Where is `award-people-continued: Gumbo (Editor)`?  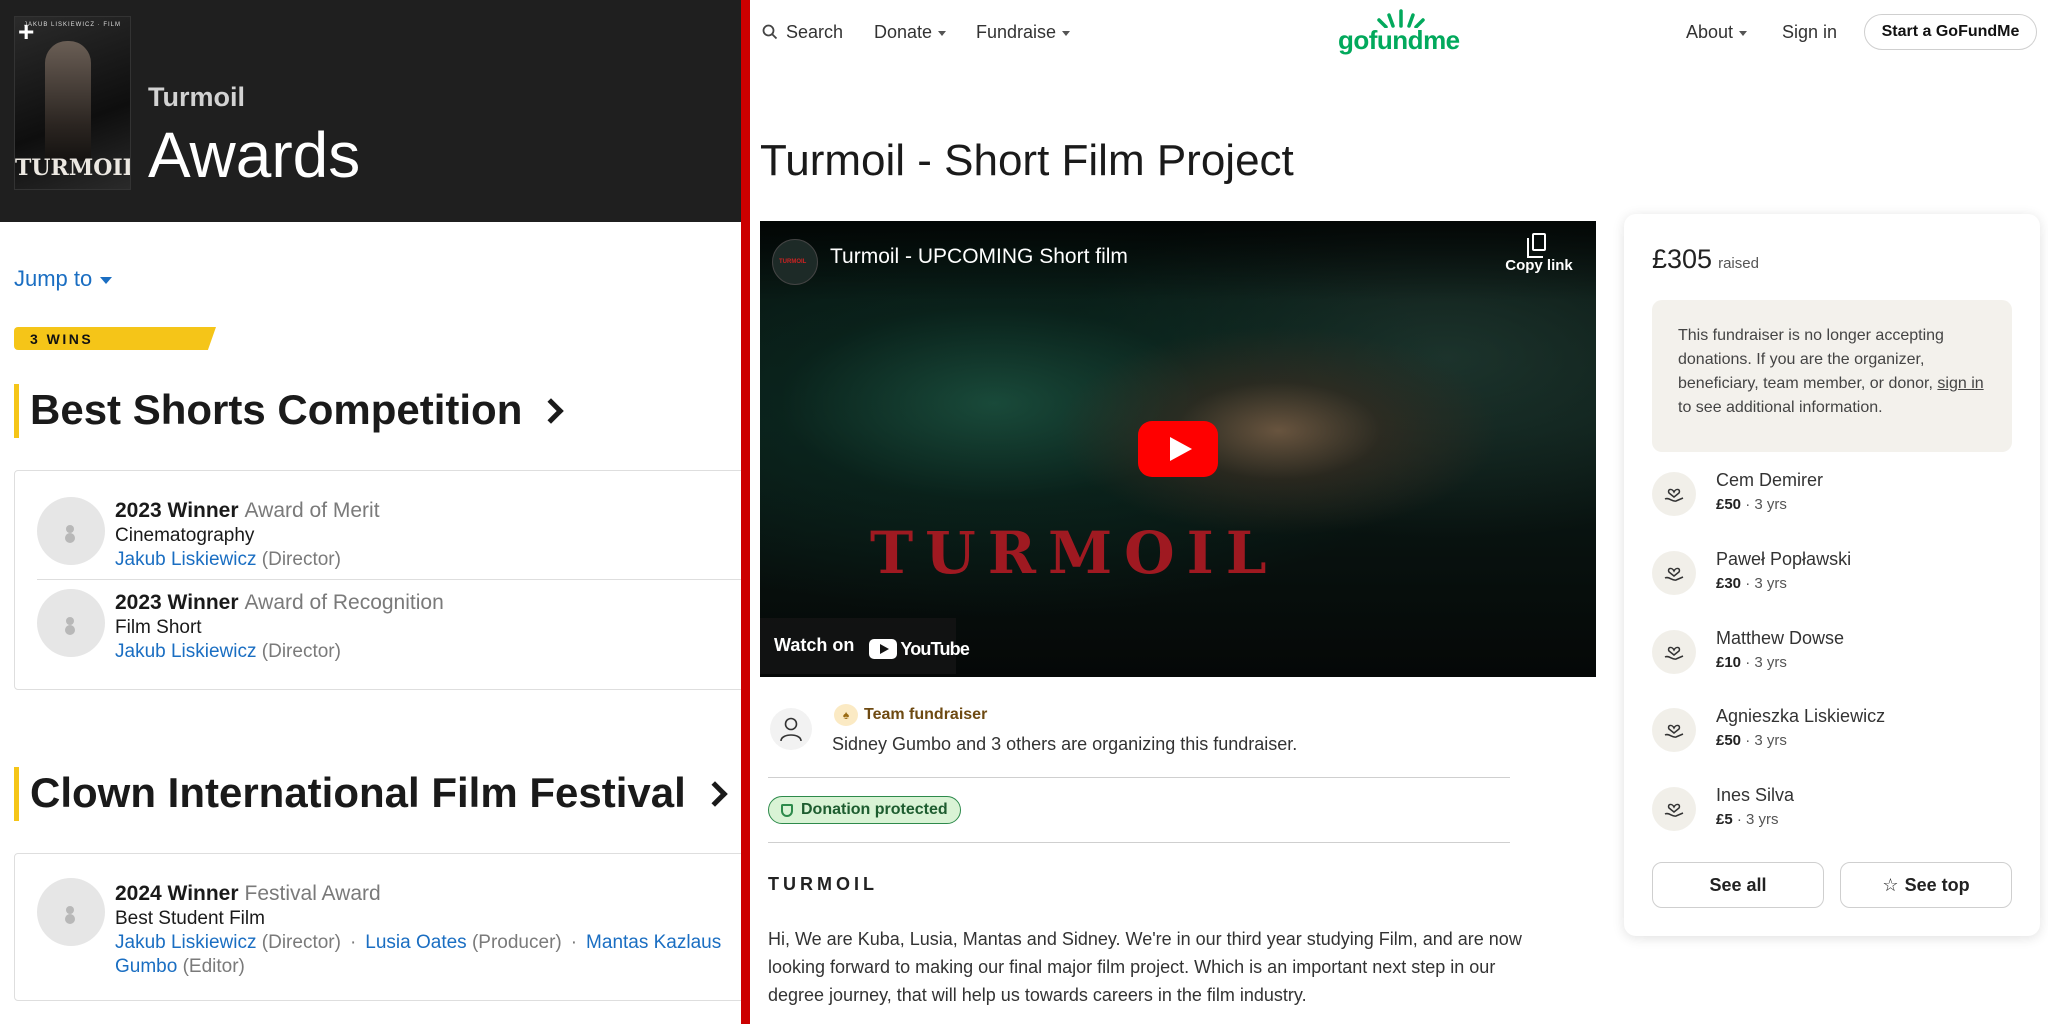 award-people-continued: Gumbo (Editor) is located at coordinates (180, 967).